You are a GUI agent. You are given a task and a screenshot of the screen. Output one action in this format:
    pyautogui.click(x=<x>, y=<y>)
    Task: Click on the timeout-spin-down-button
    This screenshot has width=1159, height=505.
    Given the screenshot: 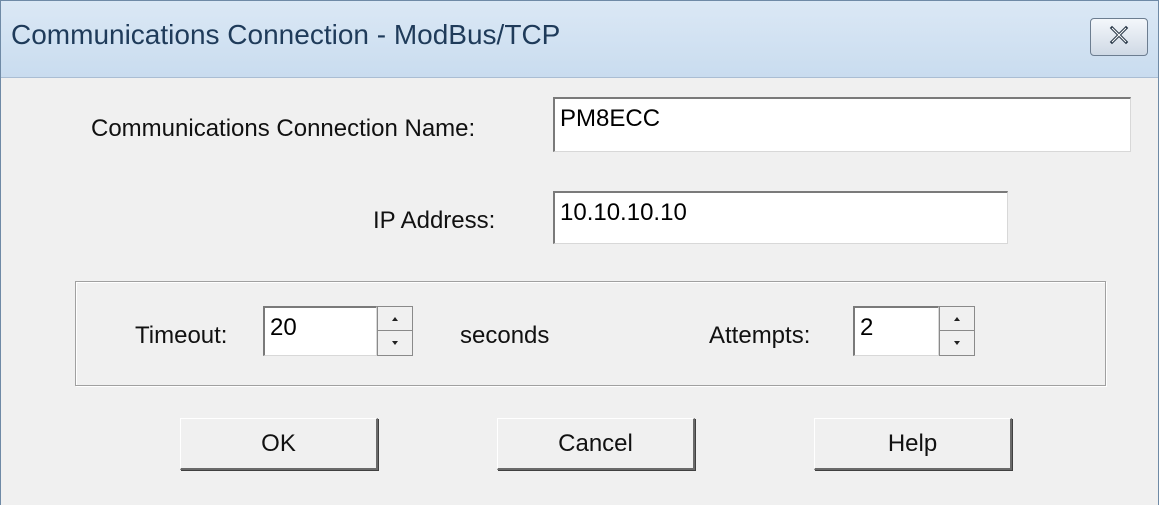 What is the action you would take?
    pyautogui.click(x=395, y=343)
    